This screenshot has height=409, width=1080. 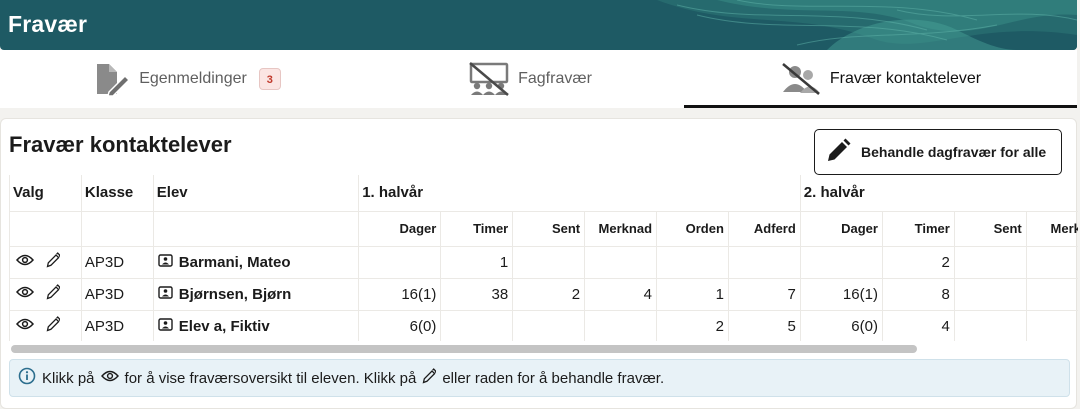 I want to click on scrollbar-thumb, so click(x=464, y=349).